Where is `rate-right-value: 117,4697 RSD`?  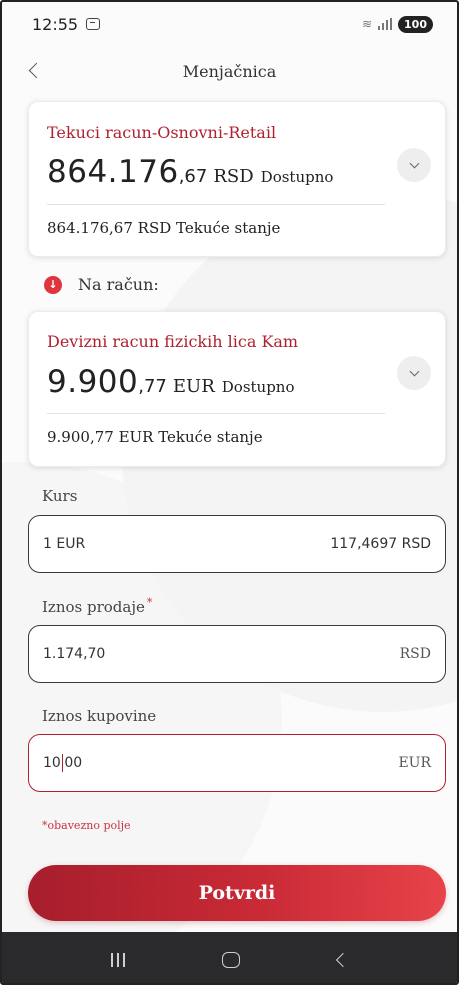
rate-right-value: 117,4697 RSD is located at coordinates (380, 544).